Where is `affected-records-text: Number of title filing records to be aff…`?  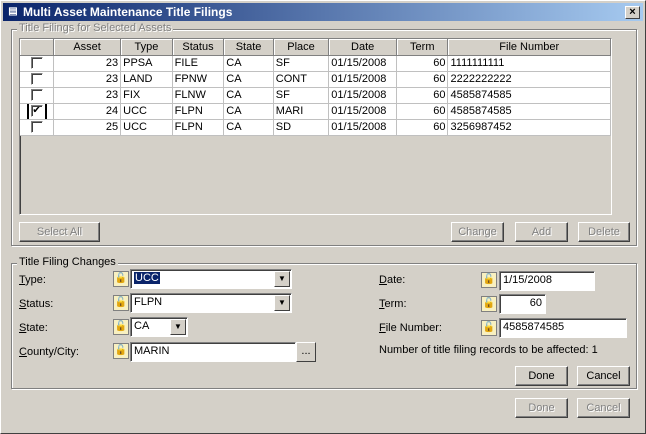
affected-records-text: Number of title filing records to be aff… is located at coordinates (488, 350).